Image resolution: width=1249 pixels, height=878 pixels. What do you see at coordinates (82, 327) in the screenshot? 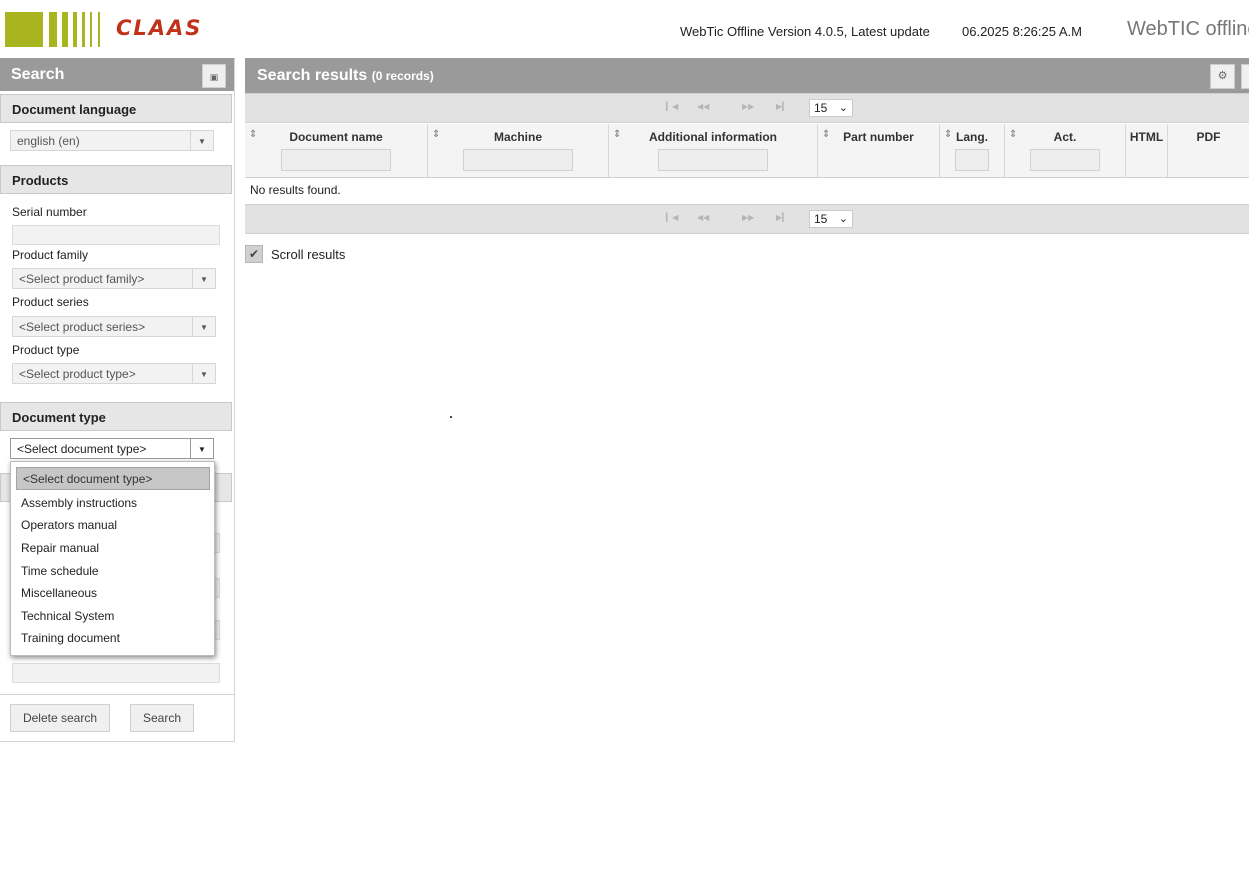
I see `select-value: <Select product series>` at bounding box center [82, 327].